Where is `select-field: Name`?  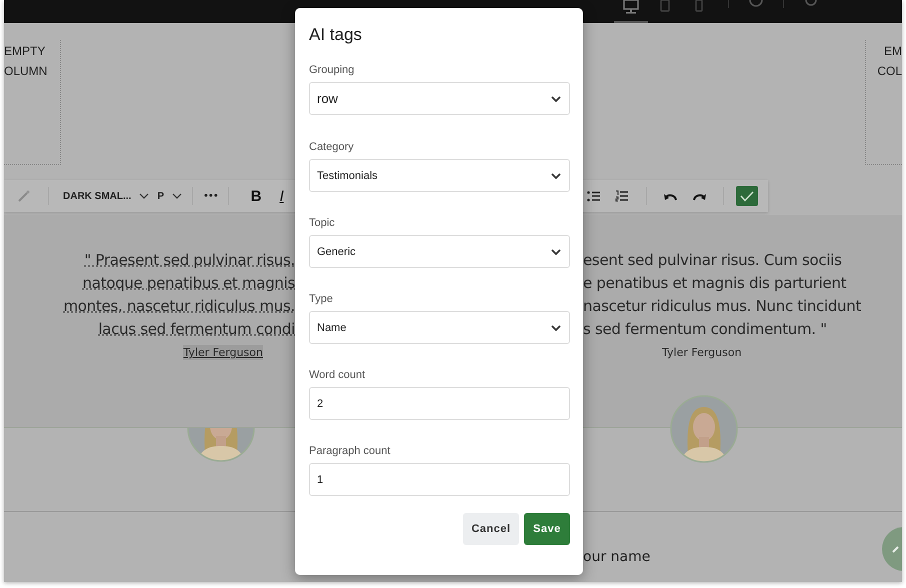
select-field: Name is located at coordinates (439, 327).